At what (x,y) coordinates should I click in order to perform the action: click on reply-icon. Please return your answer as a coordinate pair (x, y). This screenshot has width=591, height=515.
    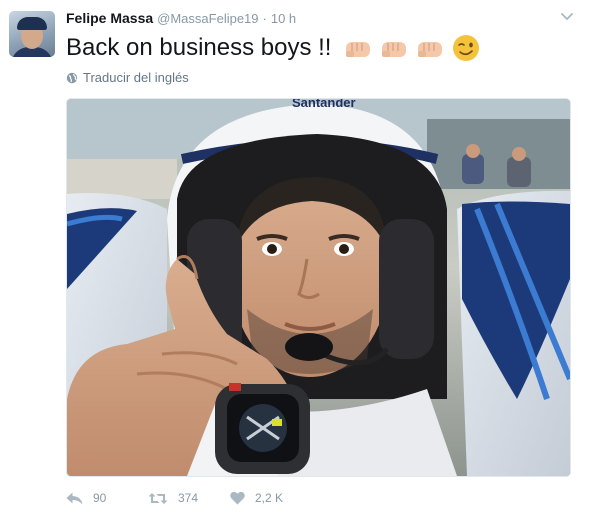
    Looking at the image, I should click on (74, 498).